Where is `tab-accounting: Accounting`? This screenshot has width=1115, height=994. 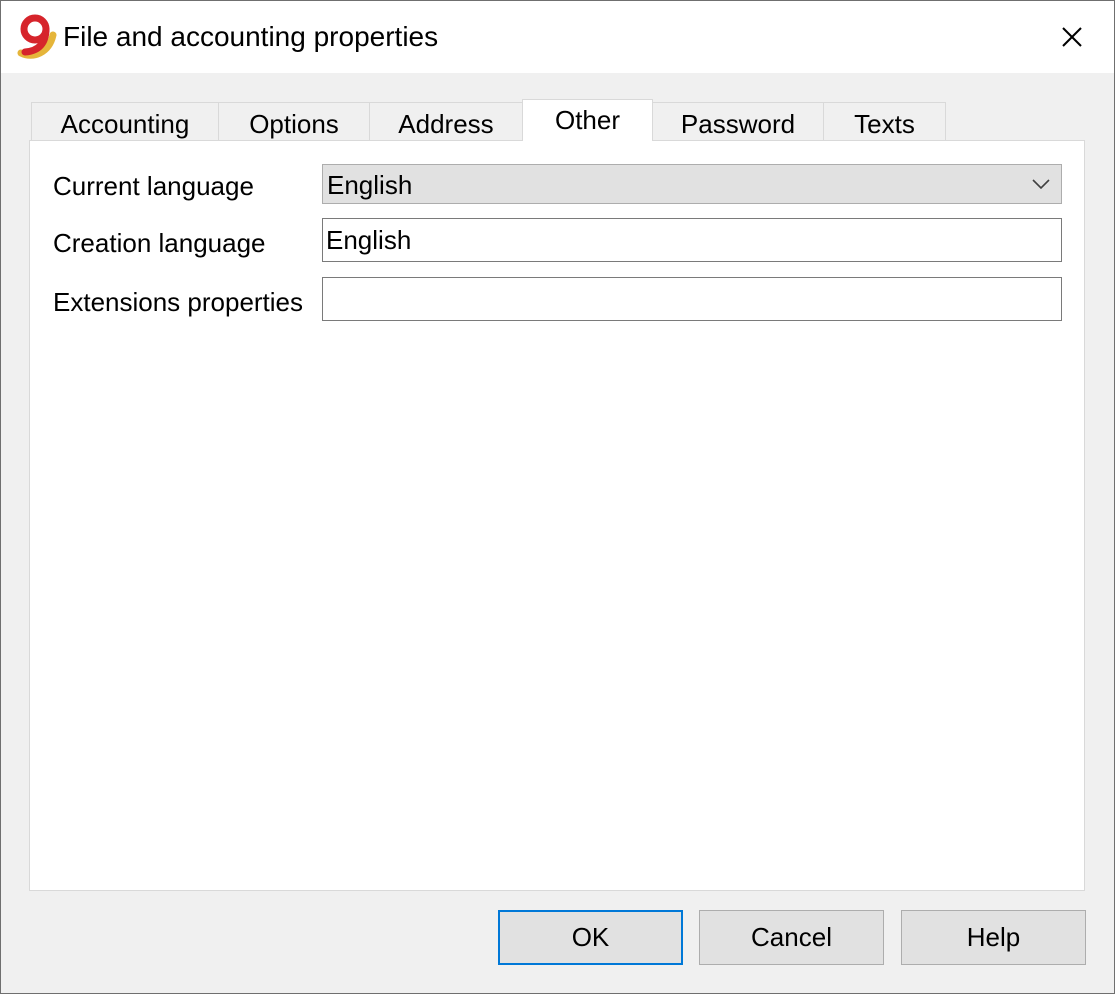
tab-accounting: Accounting is located at coordinates (125, 121).